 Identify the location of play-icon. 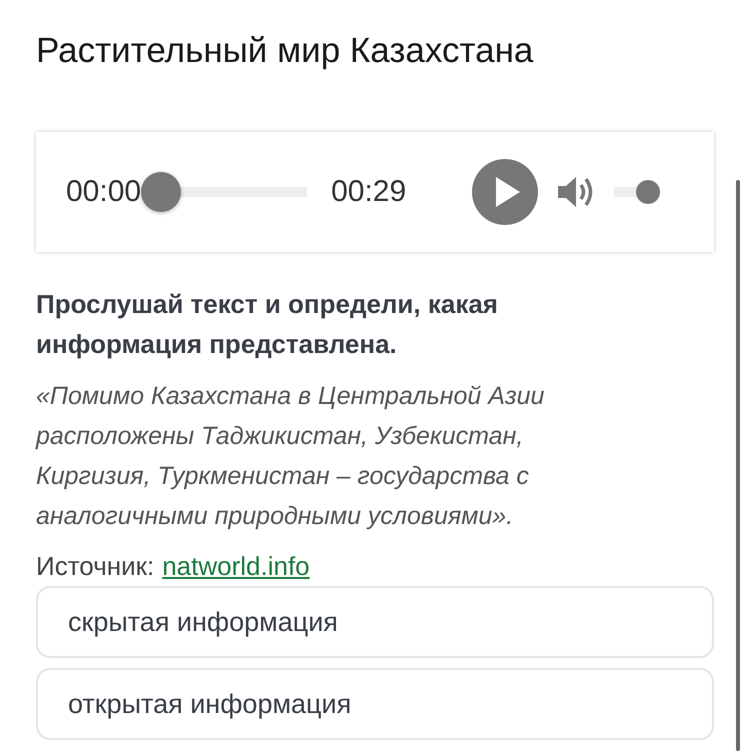
(508, 192).